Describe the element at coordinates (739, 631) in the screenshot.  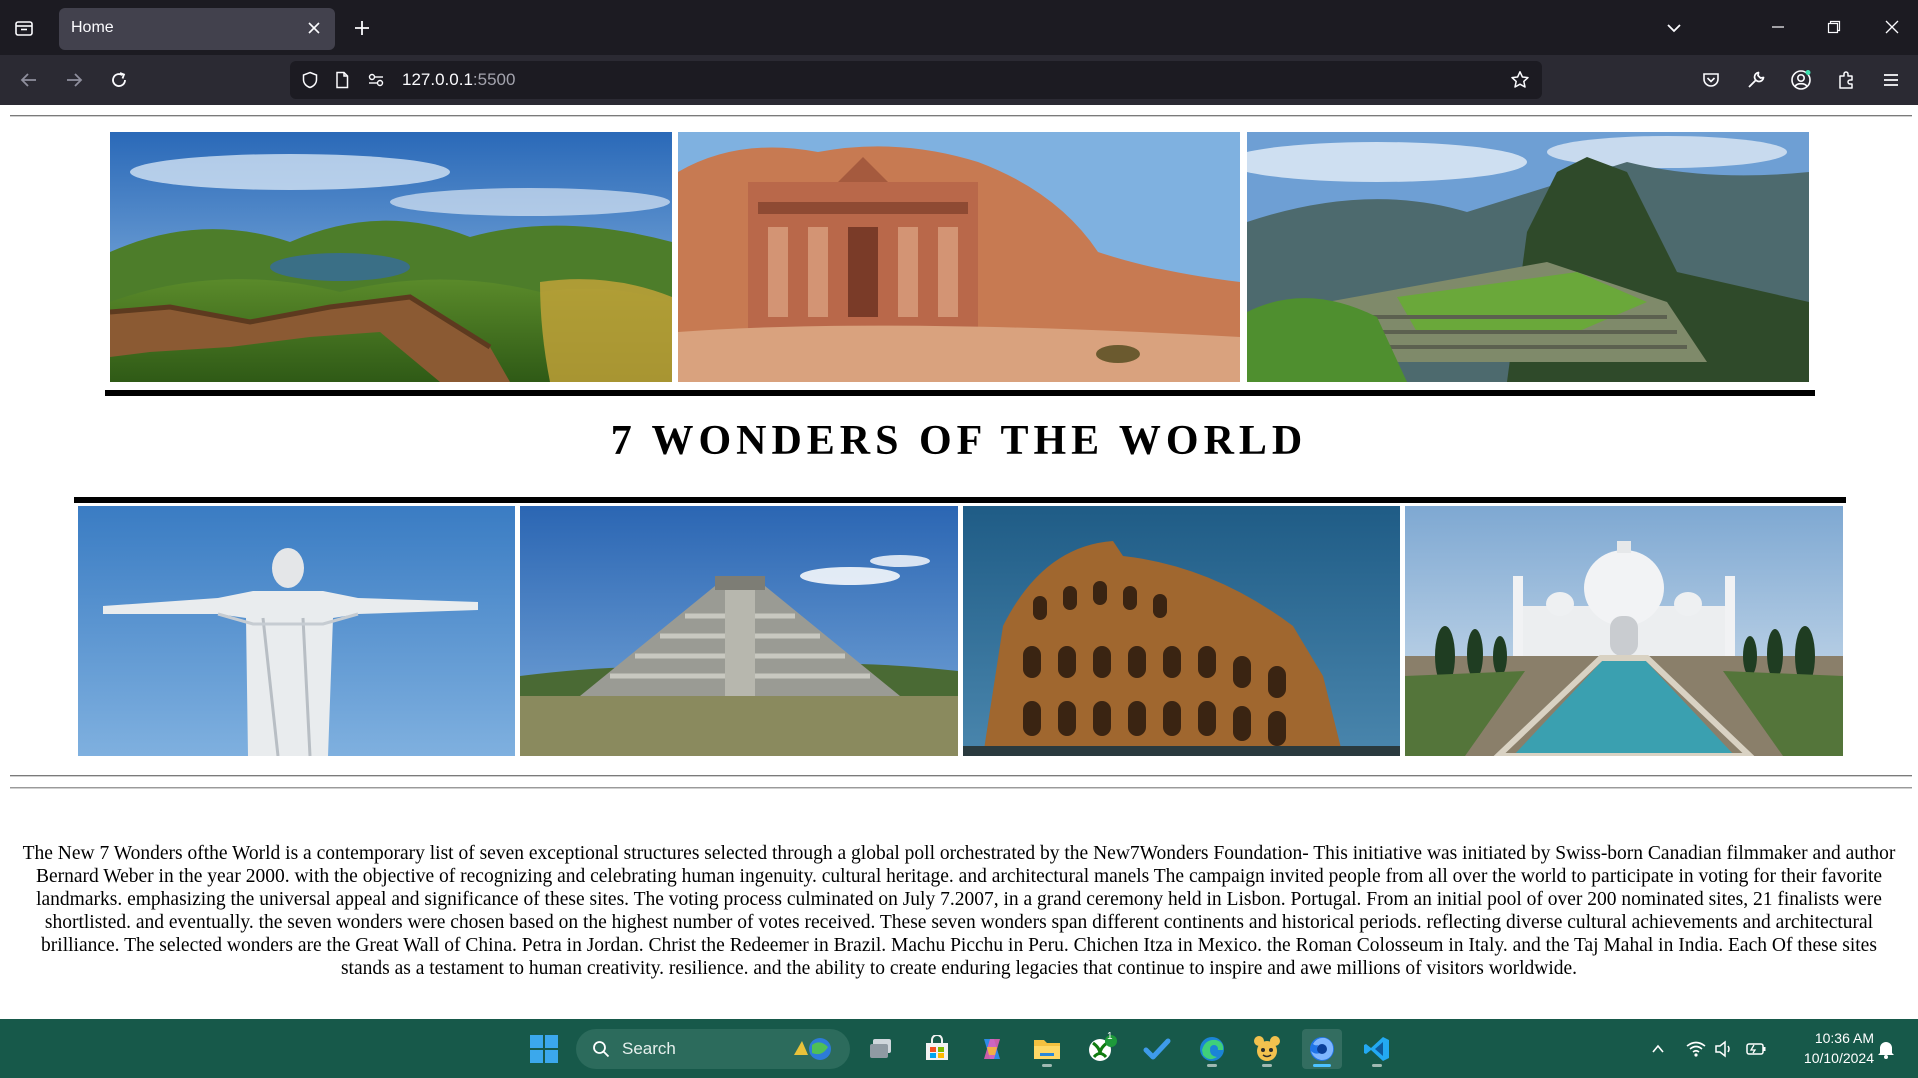
I see `chichen-itza-image` at that location.